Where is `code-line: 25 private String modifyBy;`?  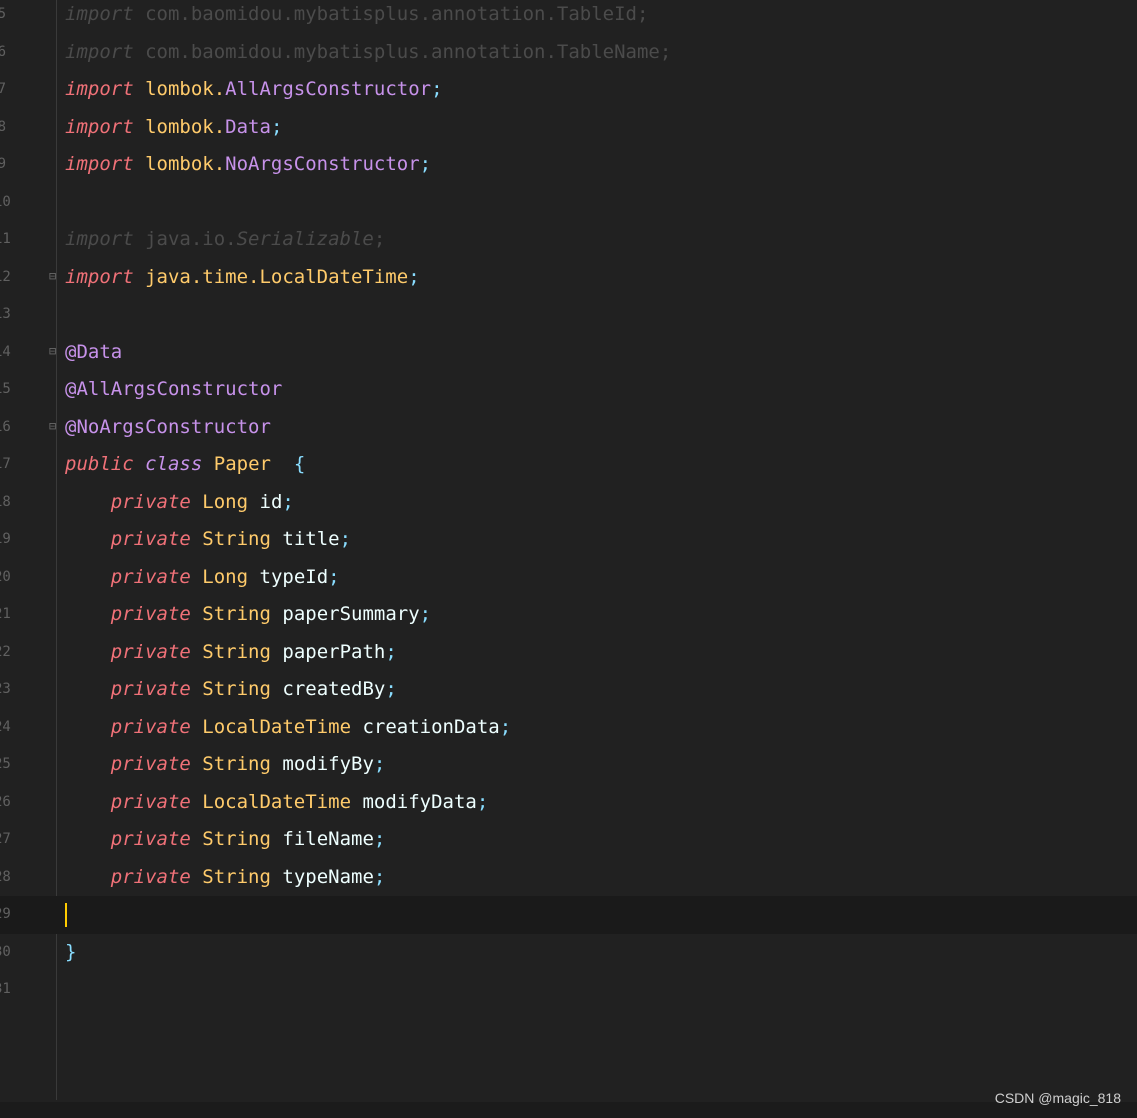 code-line: 25 private String modifyBy; is located at coordinates (568, 765).